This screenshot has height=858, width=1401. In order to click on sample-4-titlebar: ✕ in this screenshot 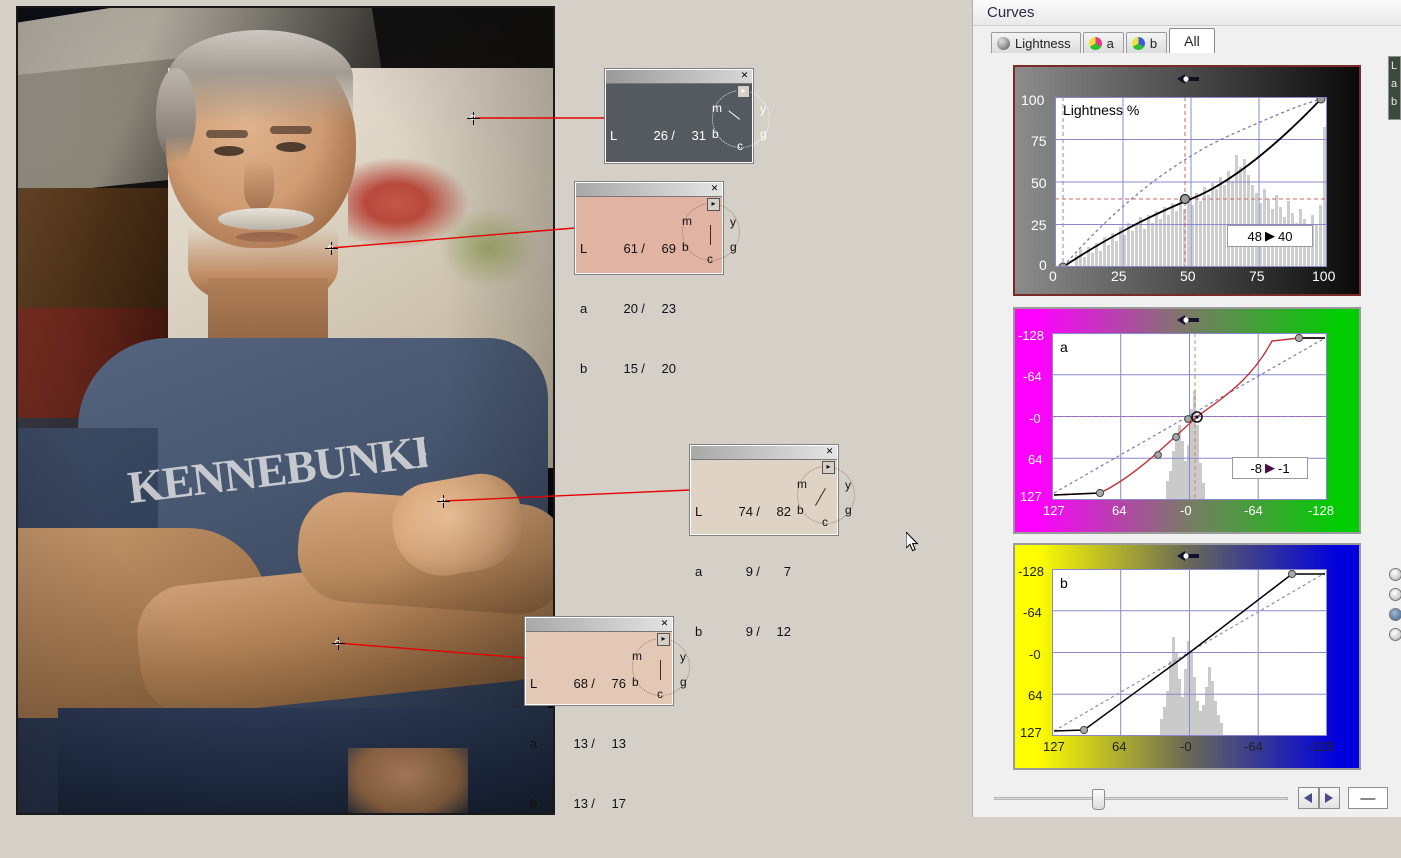, I will do `click(599, 625)`.